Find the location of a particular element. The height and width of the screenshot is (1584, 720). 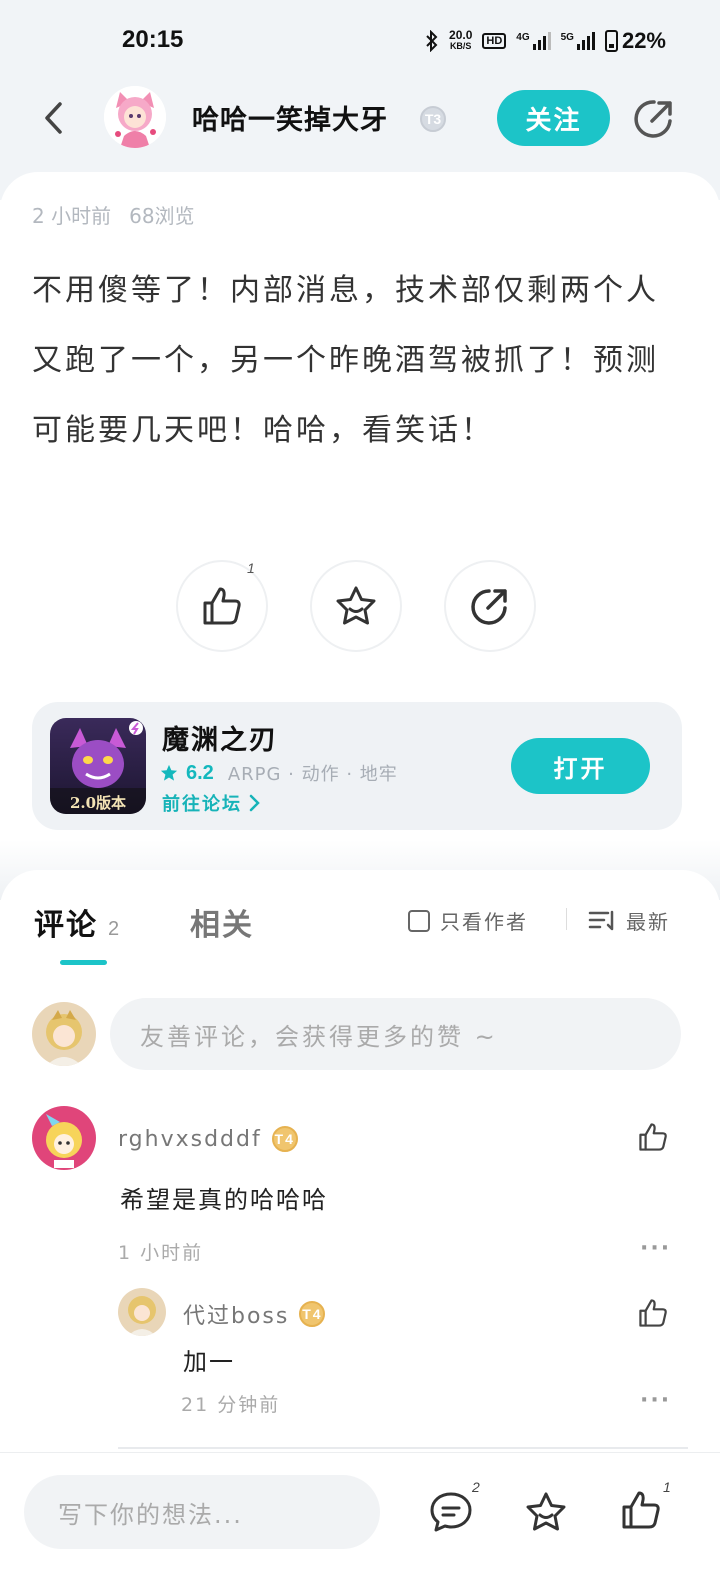

hd-icon: HD is located at coordinates (494, 41).